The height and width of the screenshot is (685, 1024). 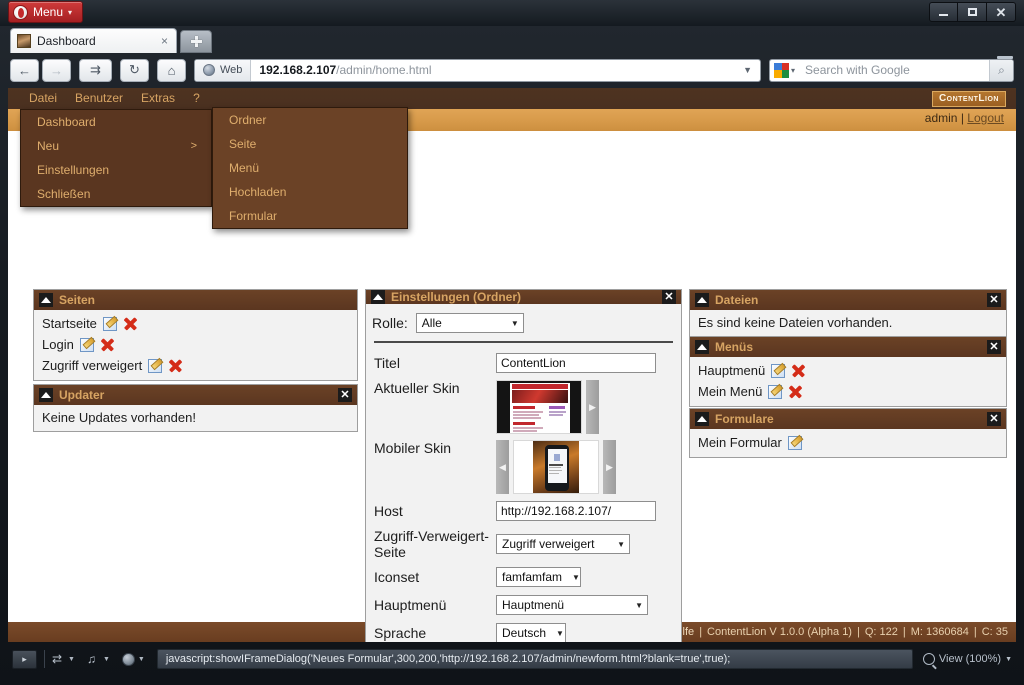 I want to click on menu-benutzer: Benutzer, so click(x=99, y=98).